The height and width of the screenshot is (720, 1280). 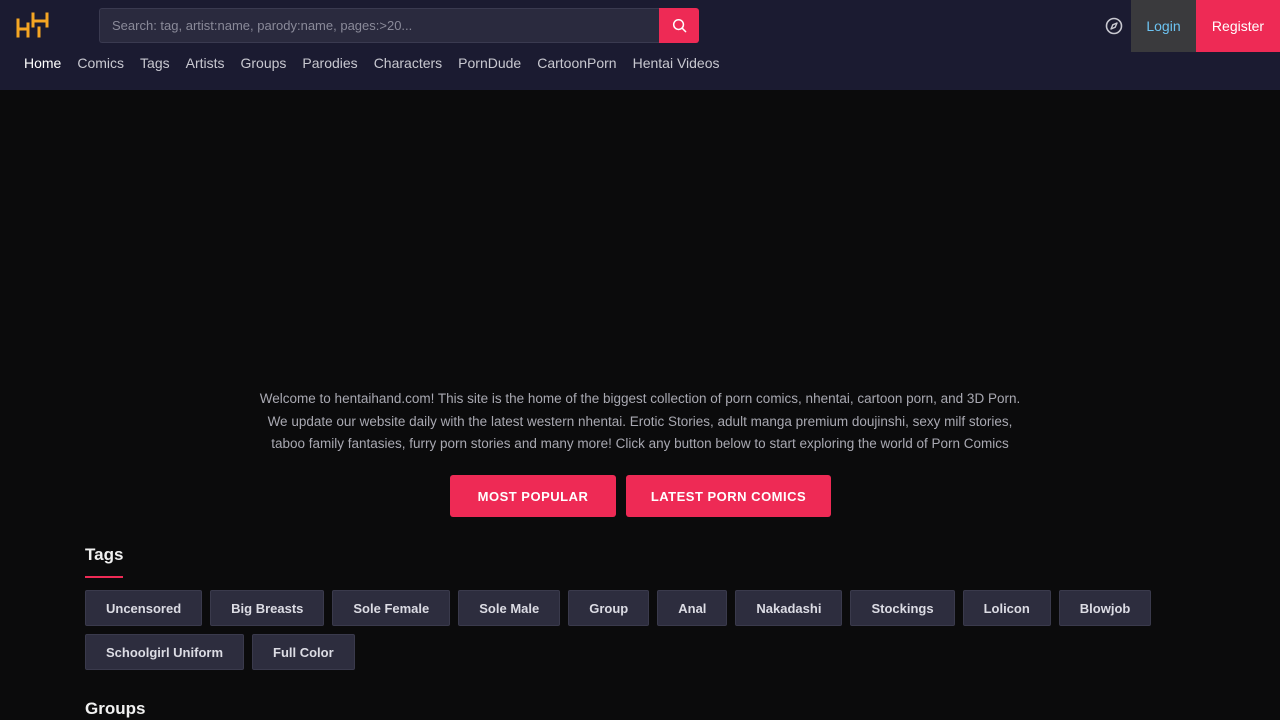 What do you see at coordinates (902, 608) in the screenshot?
I see `tag-stockings: Stockings` at bounding box center [902, 608].